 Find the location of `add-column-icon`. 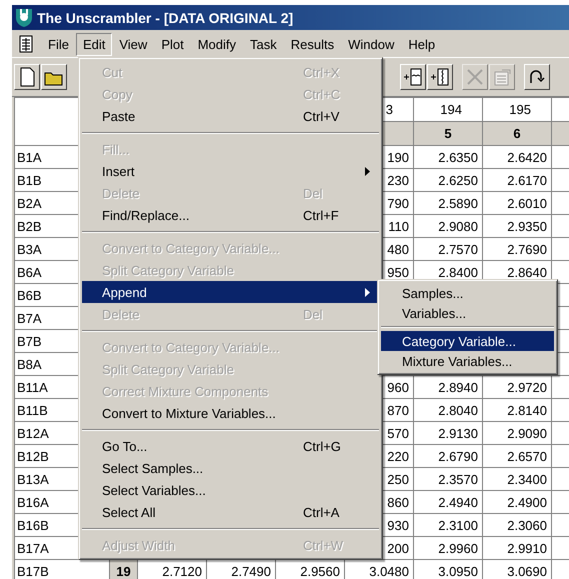

add-column-icon is located at coordinates (440, 77).